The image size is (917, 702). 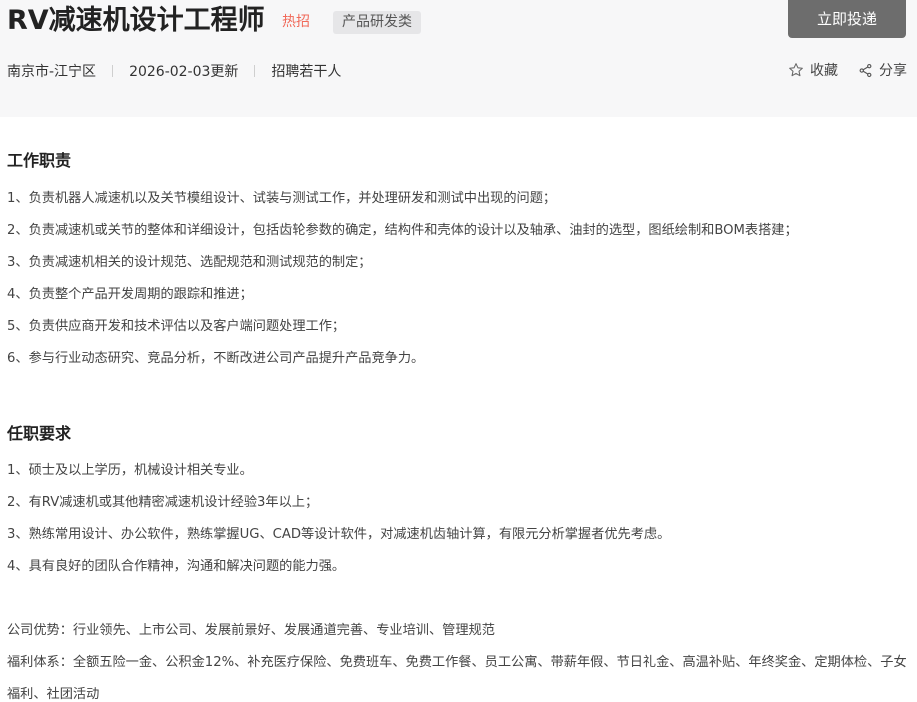 What do you see at coordinates (296, 22) in the screenshot?
I see `hot-tag: 热招` at bounding box center [296, 22].